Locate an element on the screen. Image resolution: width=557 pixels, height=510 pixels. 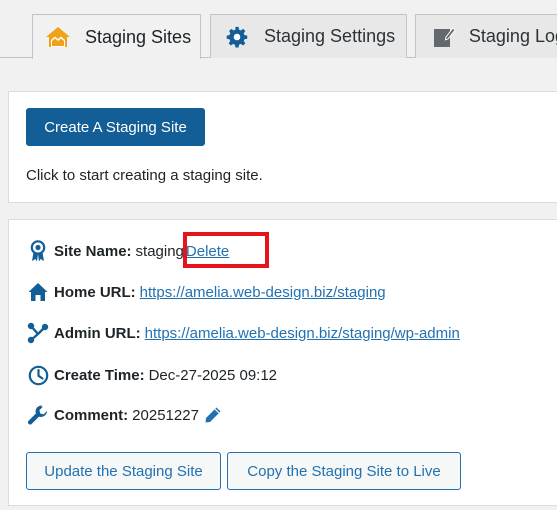
admin-url-label: Admin URL: is located at coordinates (97, 333).